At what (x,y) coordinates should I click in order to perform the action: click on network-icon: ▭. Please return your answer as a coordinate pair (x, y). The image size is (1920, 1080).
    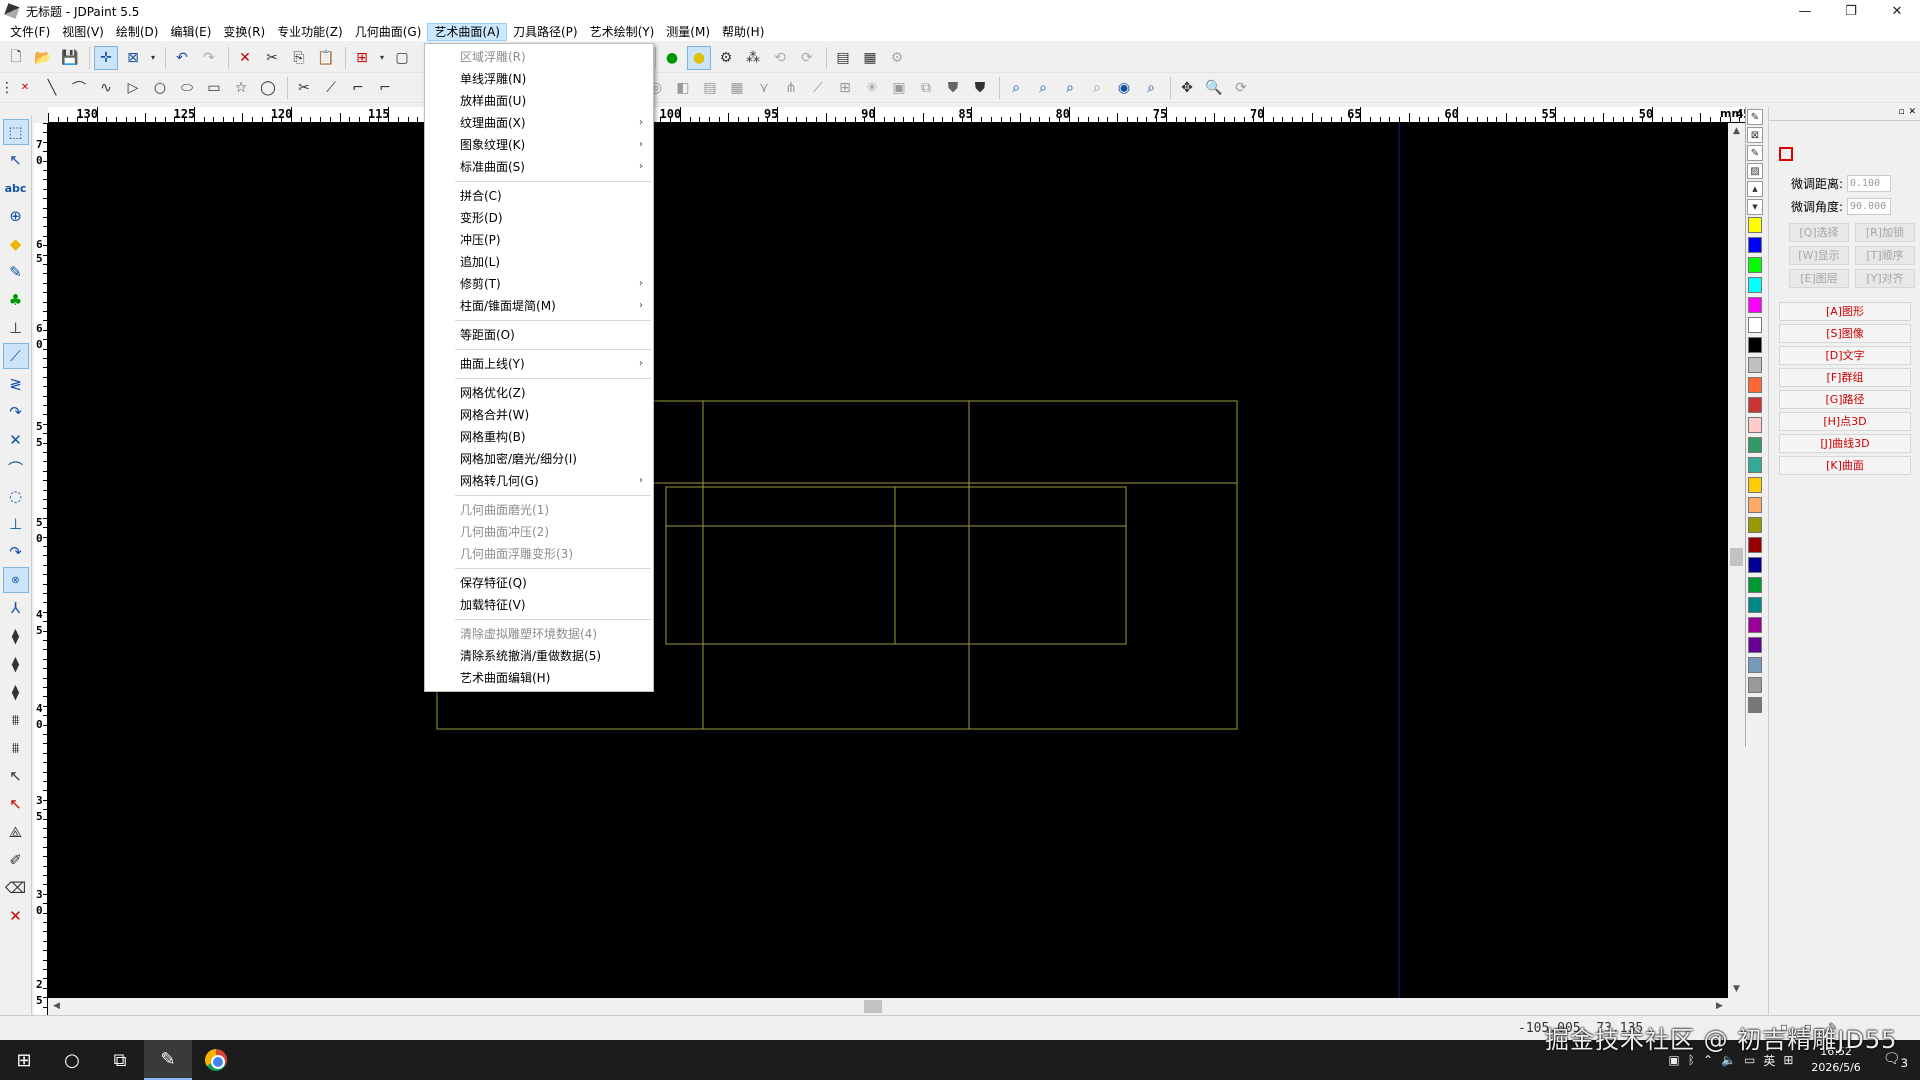
    Looking at the image, I should click on (1749, 1060).